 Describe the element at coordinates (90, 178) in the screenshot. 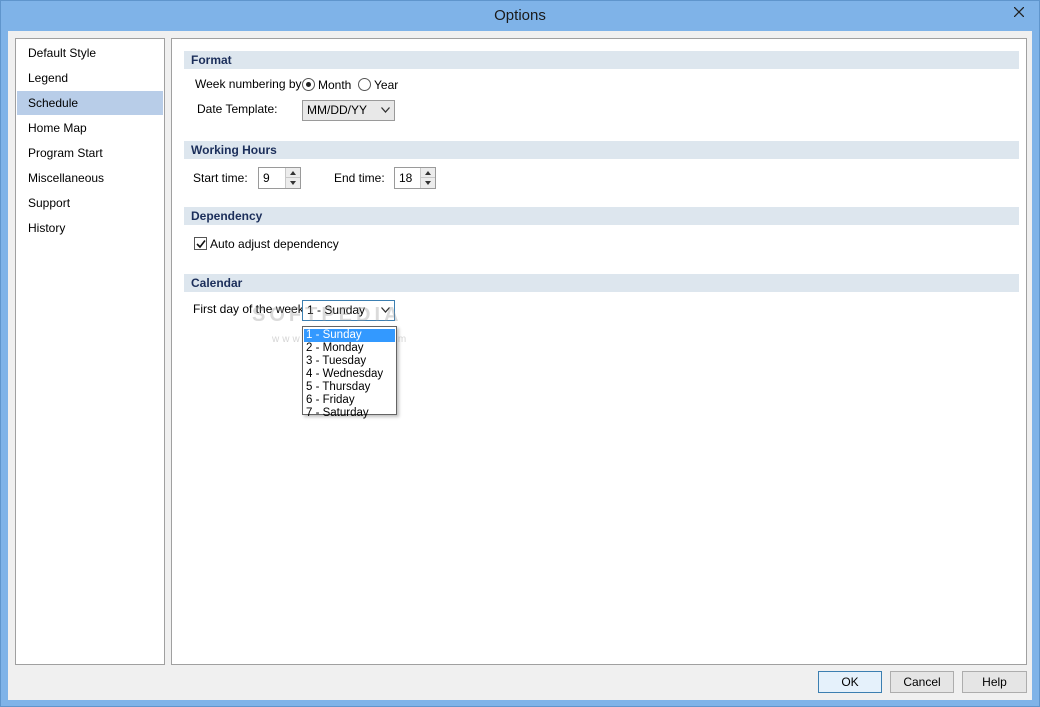

I see `nav-item-miscellaneous: Miscellaneous` at that location.